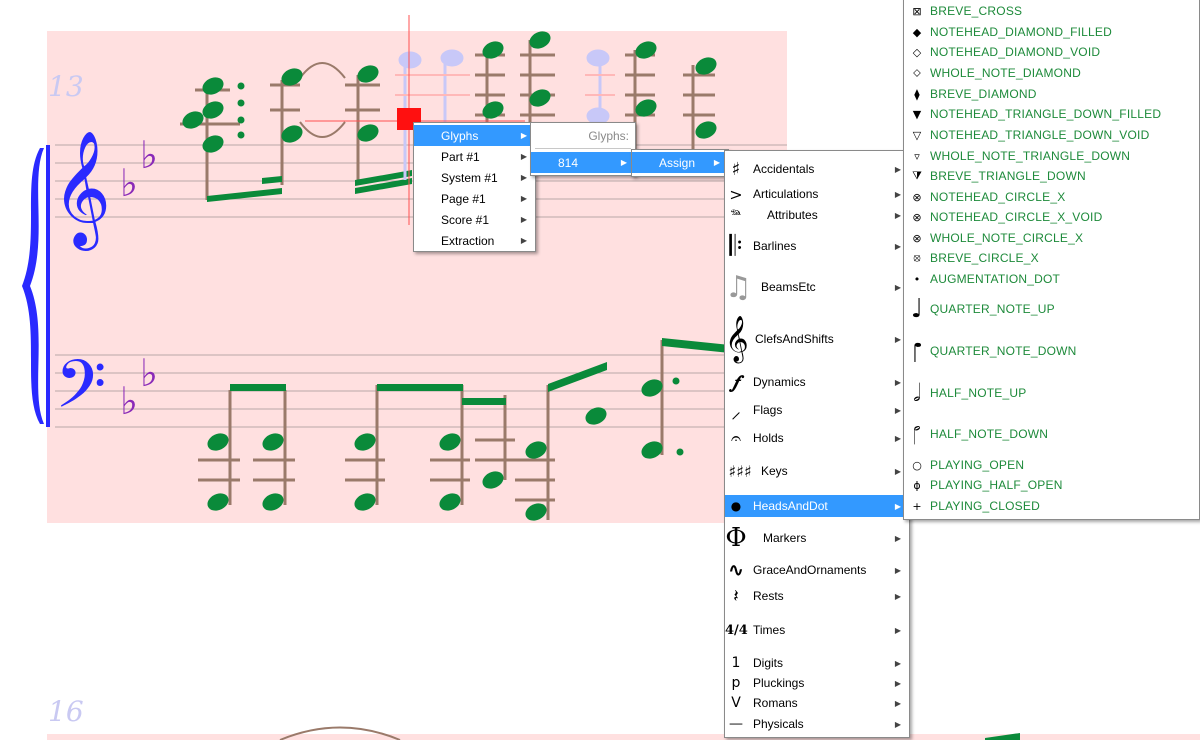 This screenshot has height=740, width=1200. Describe the element at coordinates (817, 287) in the screenshot. I see `menu-item-beamsetc: ♫ BeamsEtc ▶` at that location.